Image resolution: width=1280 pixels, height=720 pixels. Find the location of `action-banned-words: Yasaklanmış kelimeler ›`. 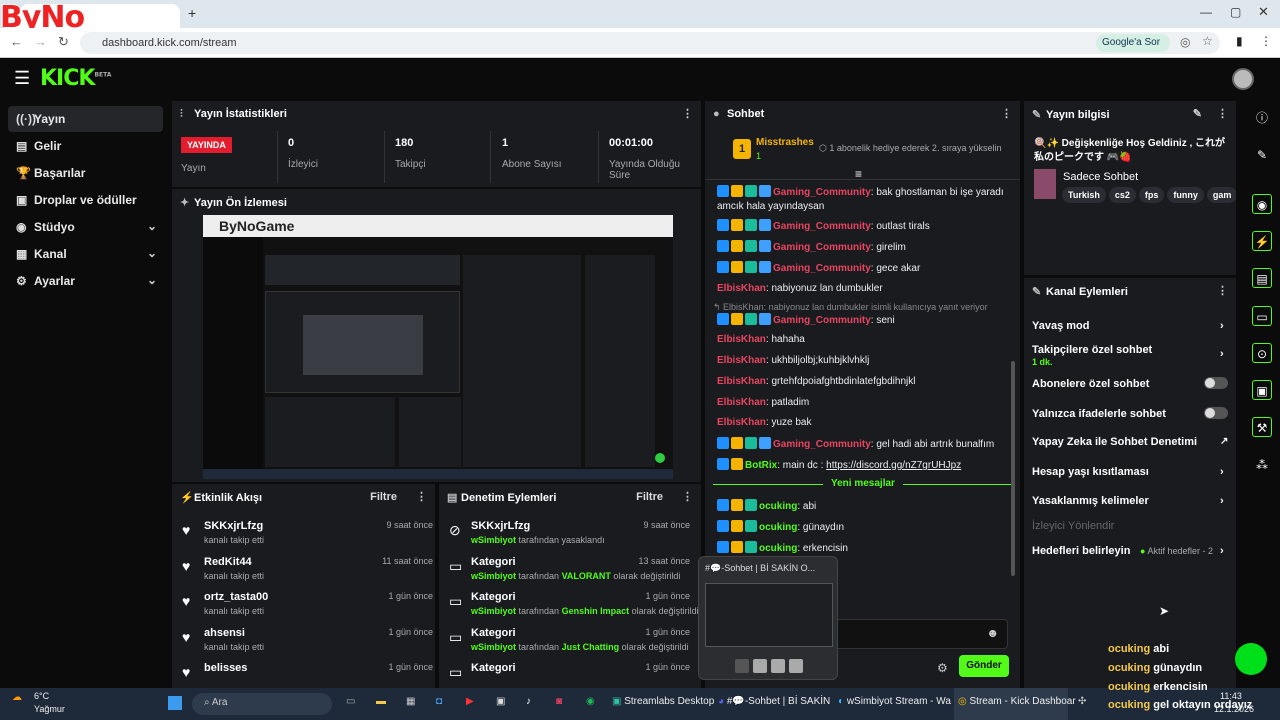

action-banned-words: Yasaklanmış kelimeler › is located at coordinates (1128, 501).